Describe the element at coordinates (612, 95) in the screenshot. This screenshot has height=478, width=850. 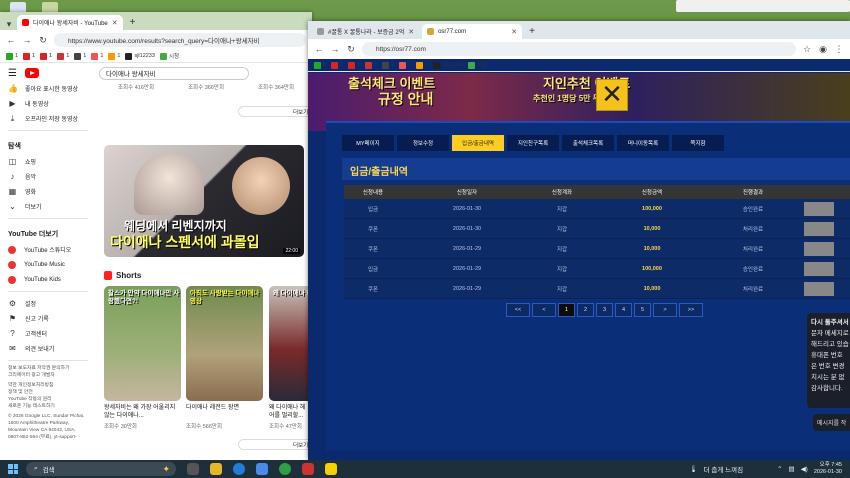
I see `close-popup-button: ✕` at that location.